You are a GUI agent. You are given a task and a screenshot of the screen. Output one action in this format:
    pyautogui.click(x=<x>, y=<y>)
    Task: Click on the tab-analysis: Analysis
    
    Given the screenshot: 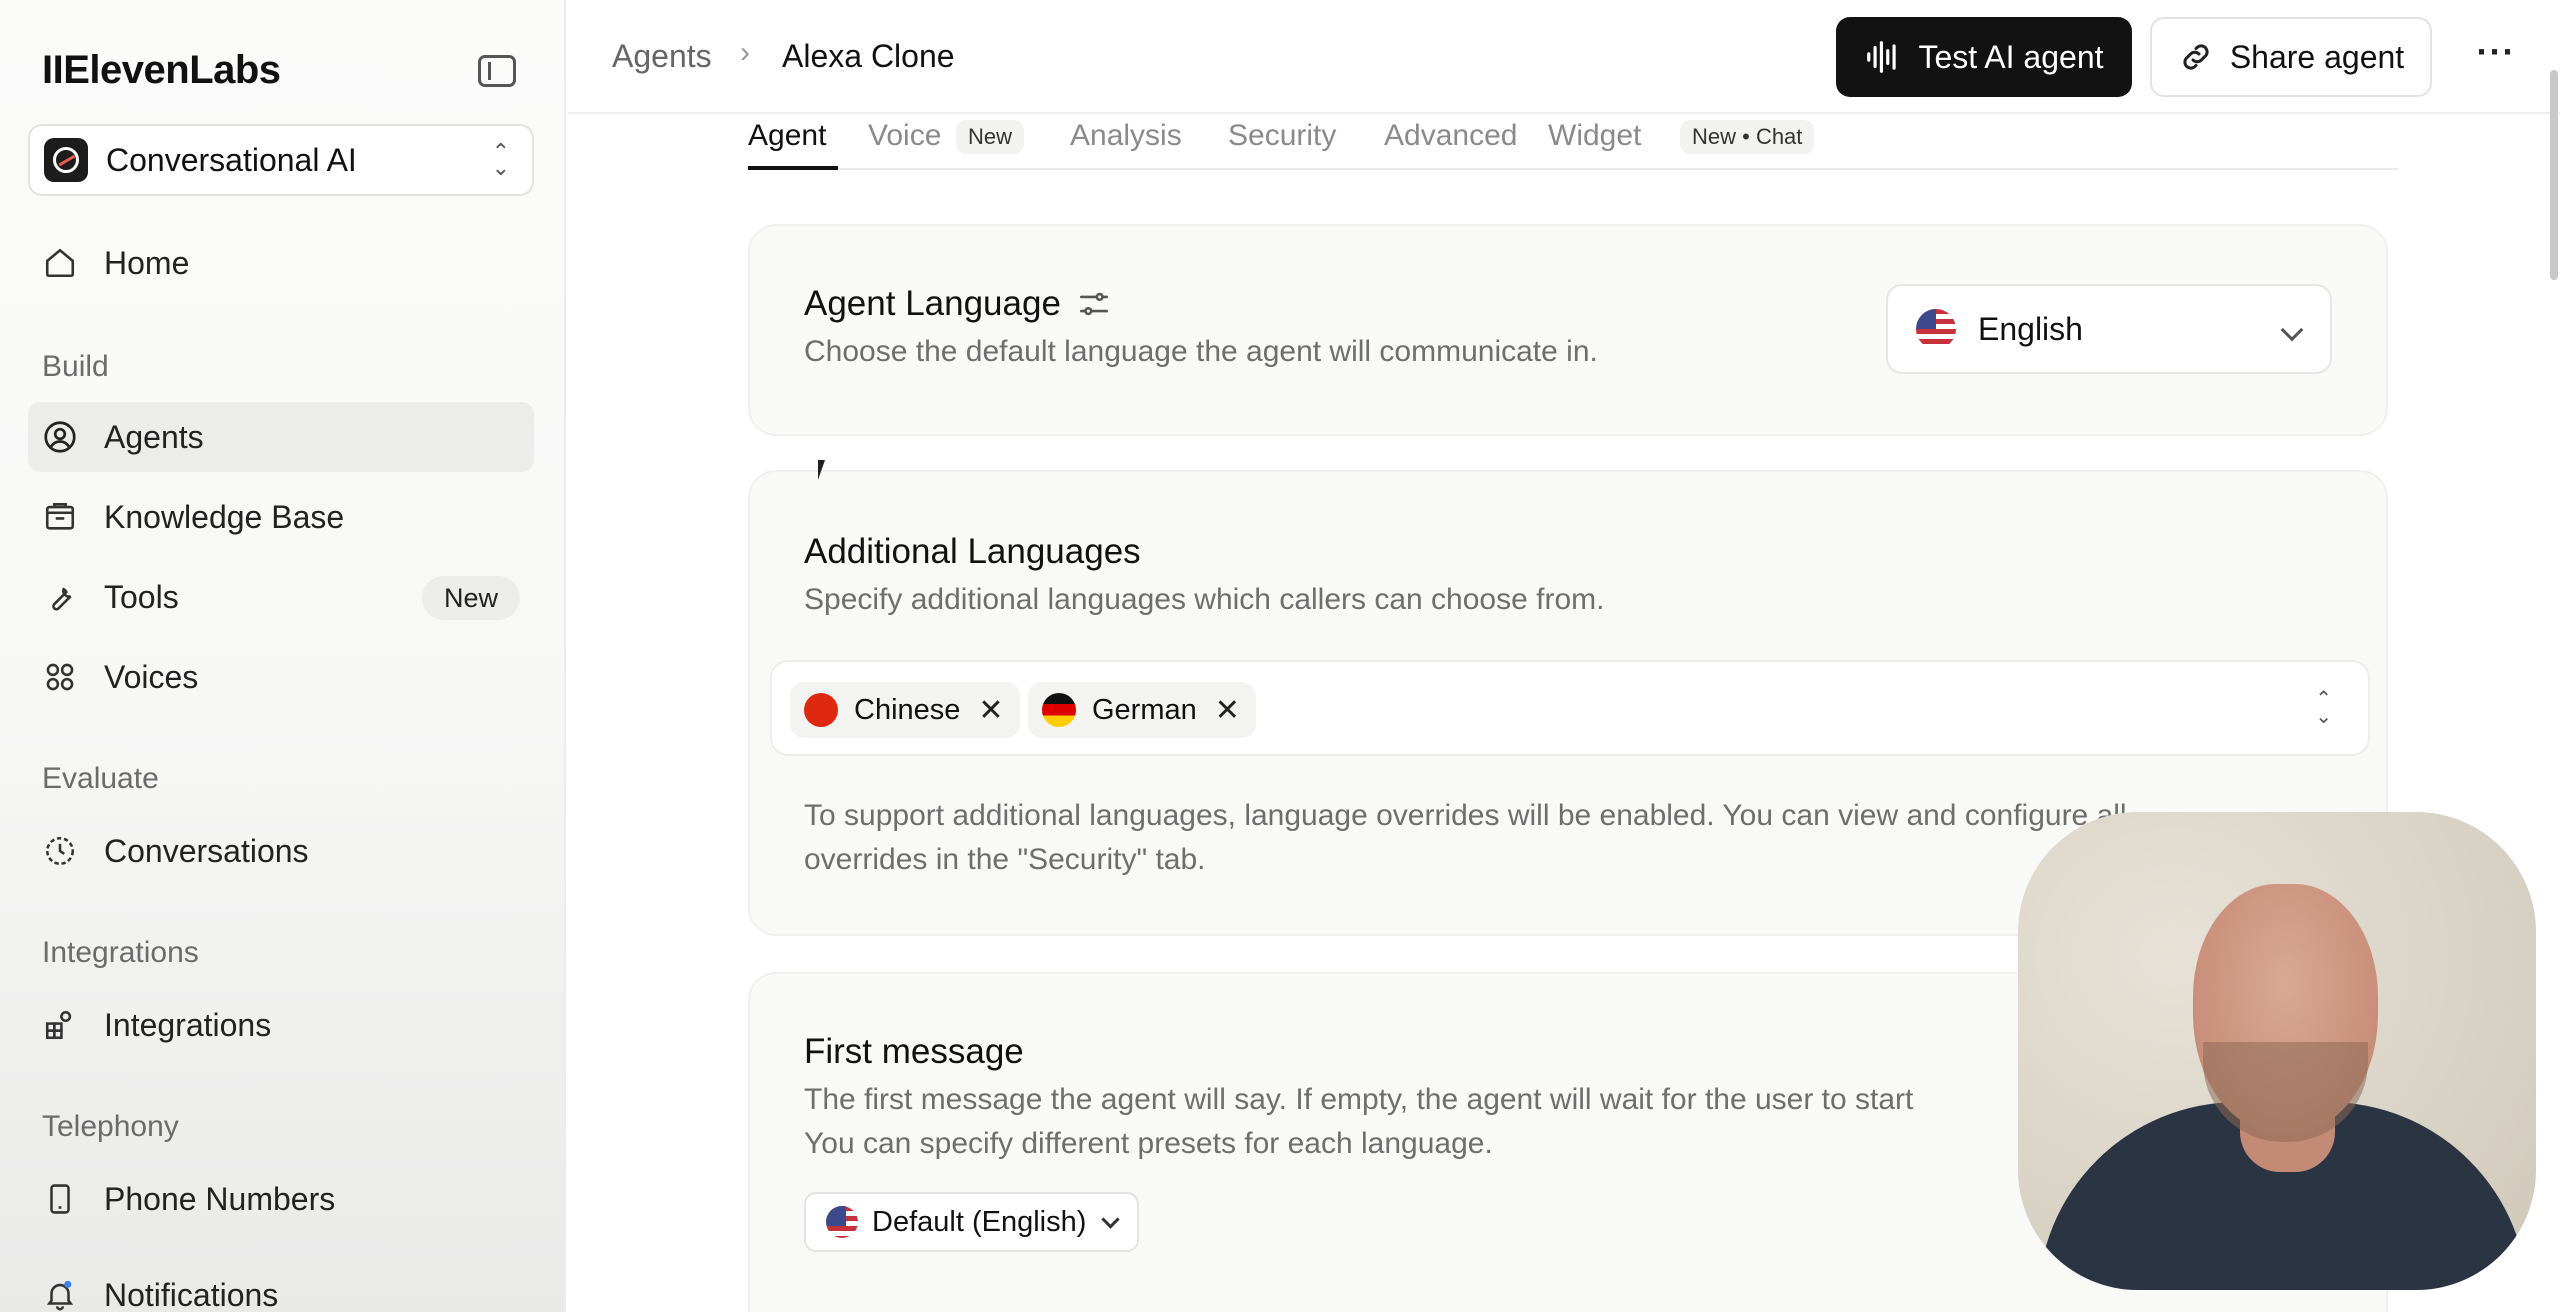 What is the action you would take?
    pyautogui.click(x=1126, y=136)
    